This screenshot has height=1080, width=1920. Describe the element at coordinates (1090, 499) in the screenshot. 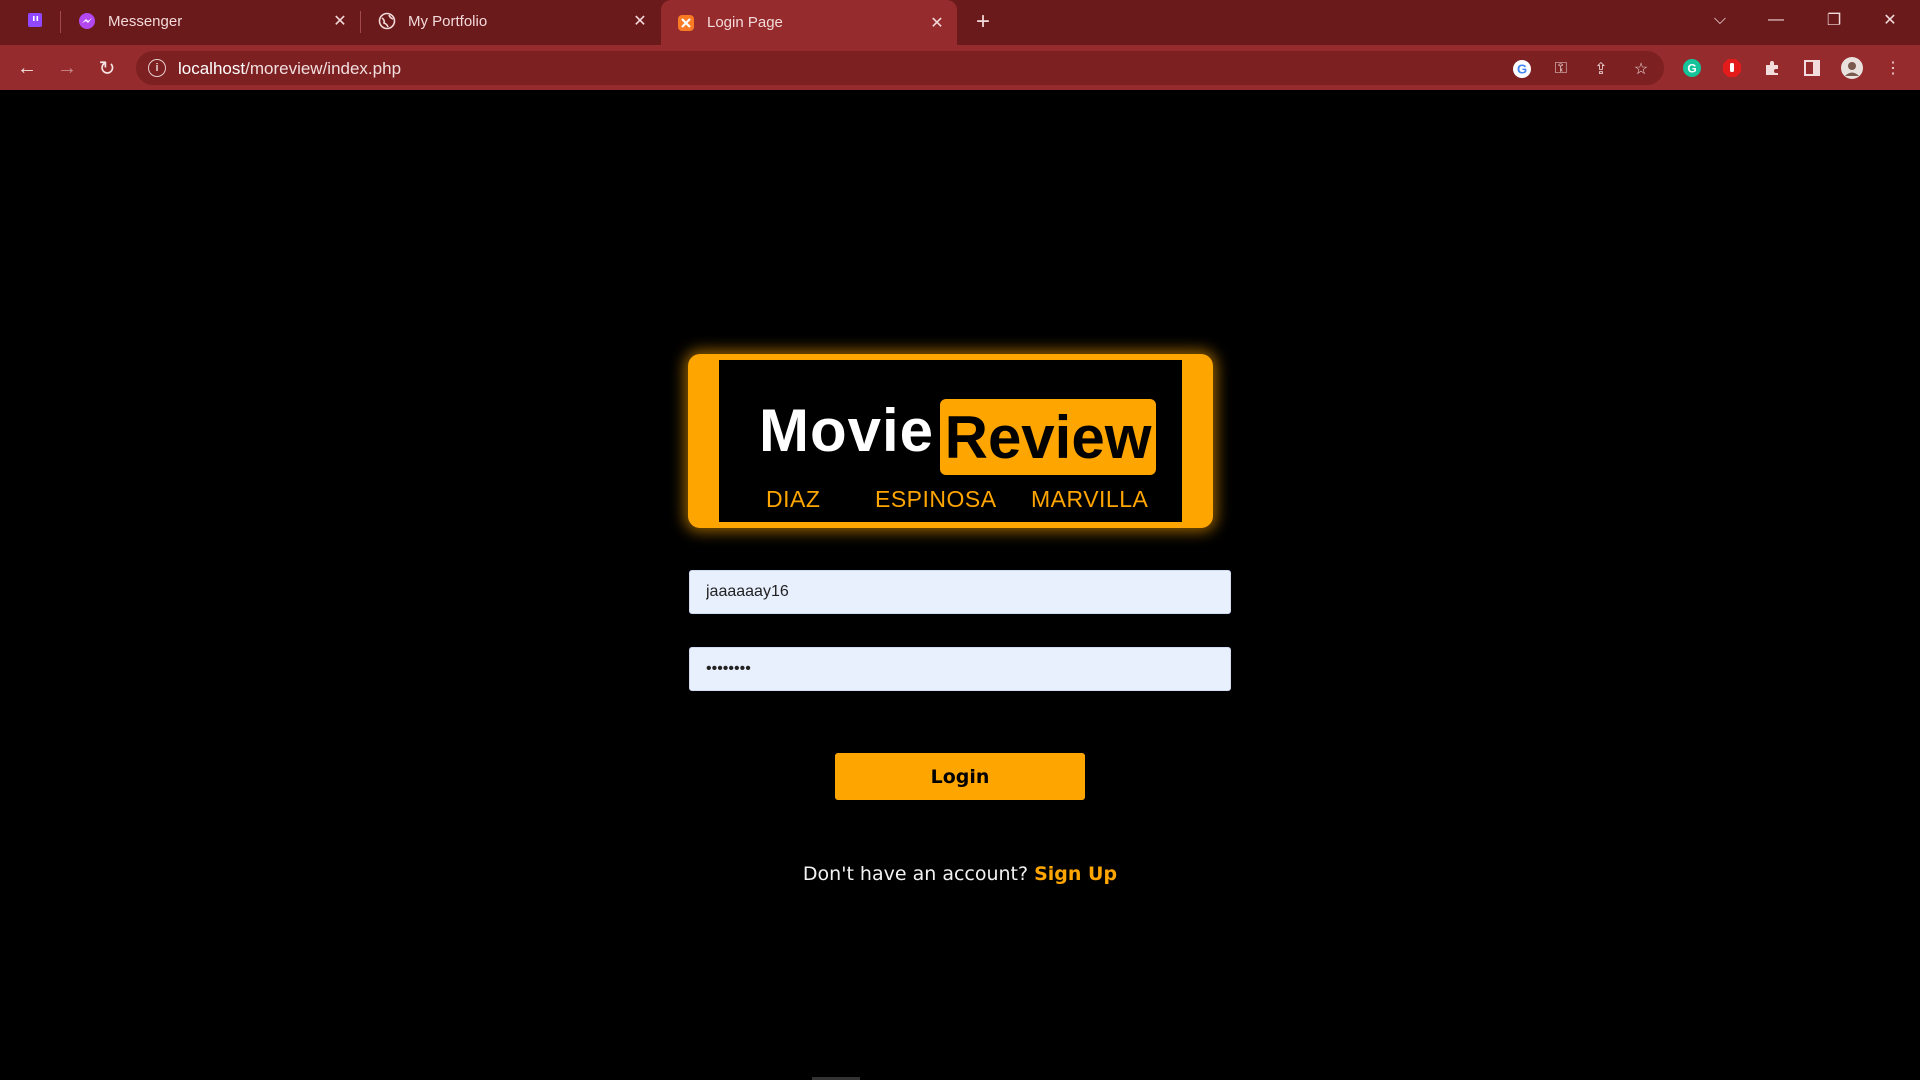

I see `logo-name-marvilla: MARVILLA` at that location.